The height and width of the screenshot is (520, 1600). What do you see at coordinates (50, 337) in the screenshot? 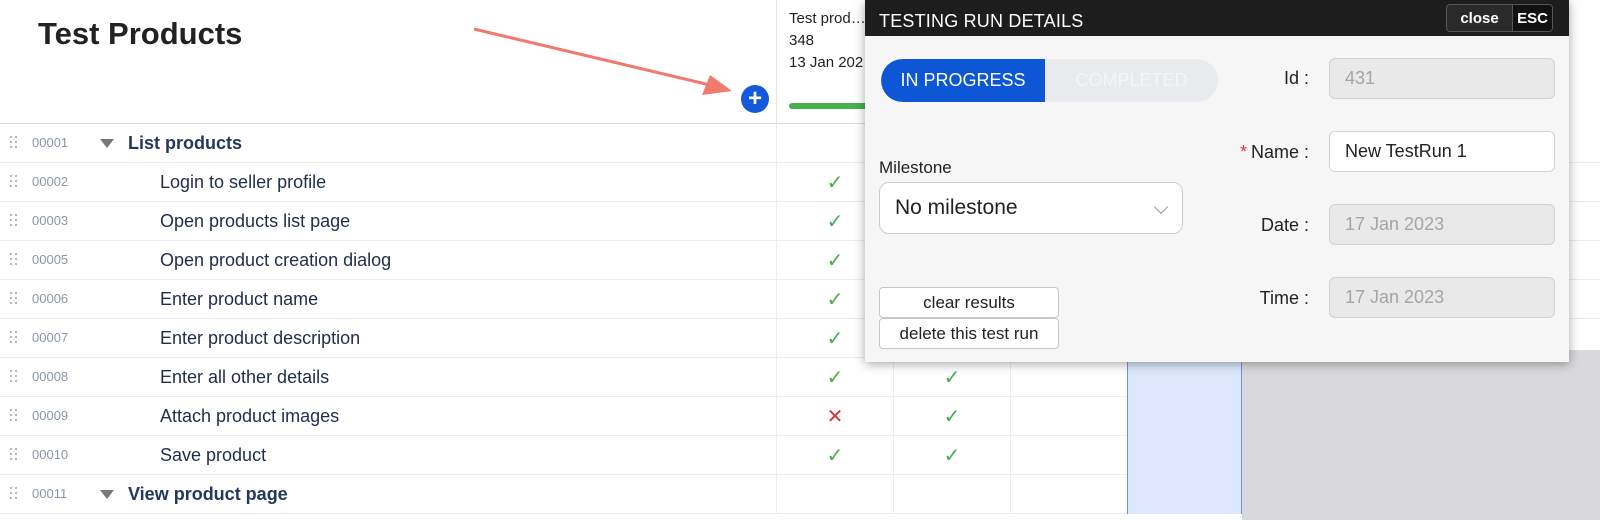
I see `row-id: 00007` at bounding box center [50, 337].